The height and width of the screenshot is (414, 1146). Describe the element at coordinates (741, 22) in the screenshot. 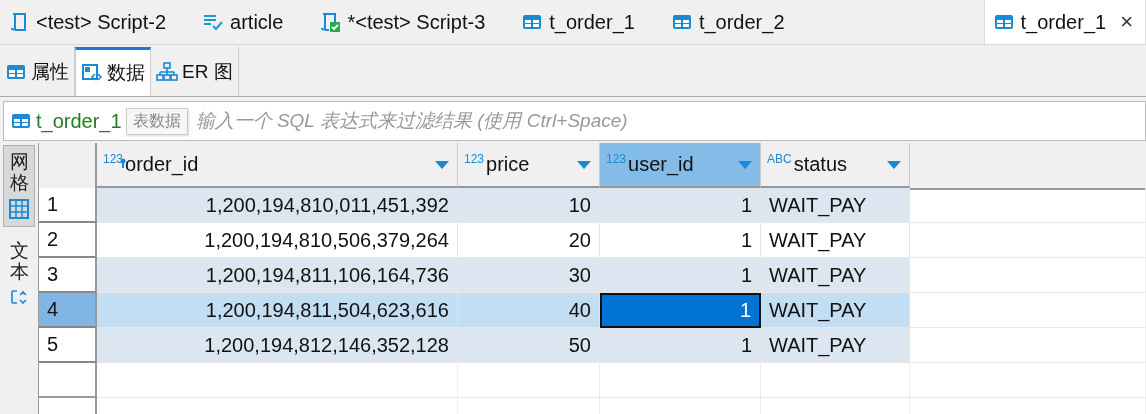

I see `tab-label: t_order_2` at that location.